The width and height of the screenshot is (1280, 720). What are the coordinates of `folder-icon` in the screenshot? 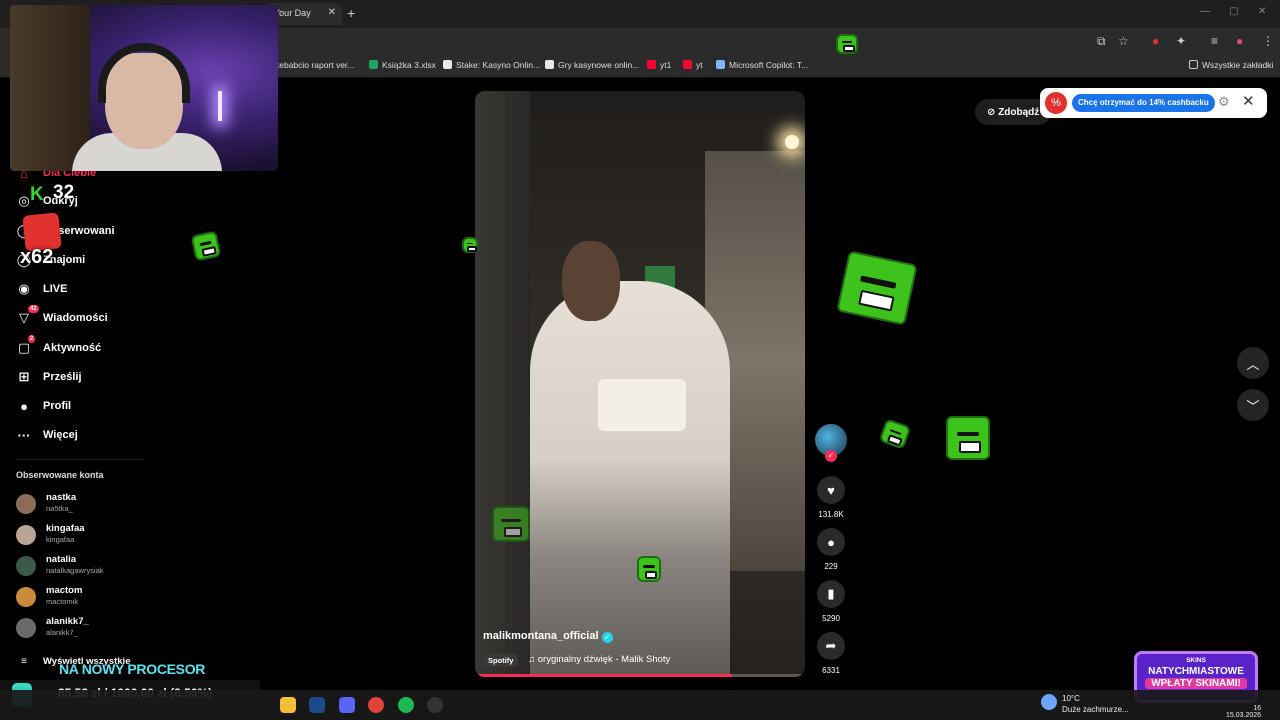 It's located at (1193, 64).